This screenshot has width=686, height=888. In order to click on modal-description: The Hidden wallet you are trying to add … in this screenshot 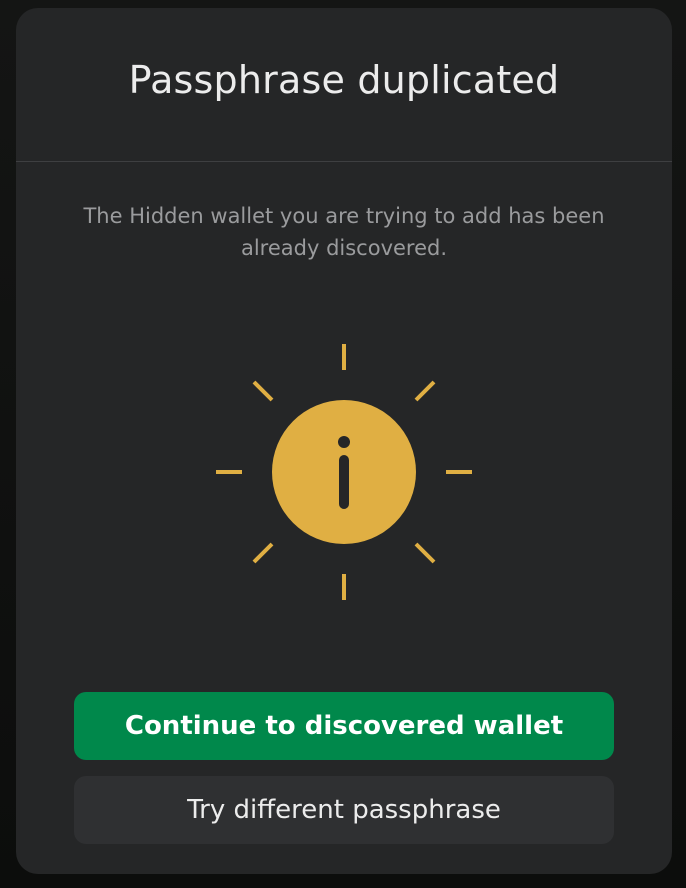, I will do `click(344, 232)`.